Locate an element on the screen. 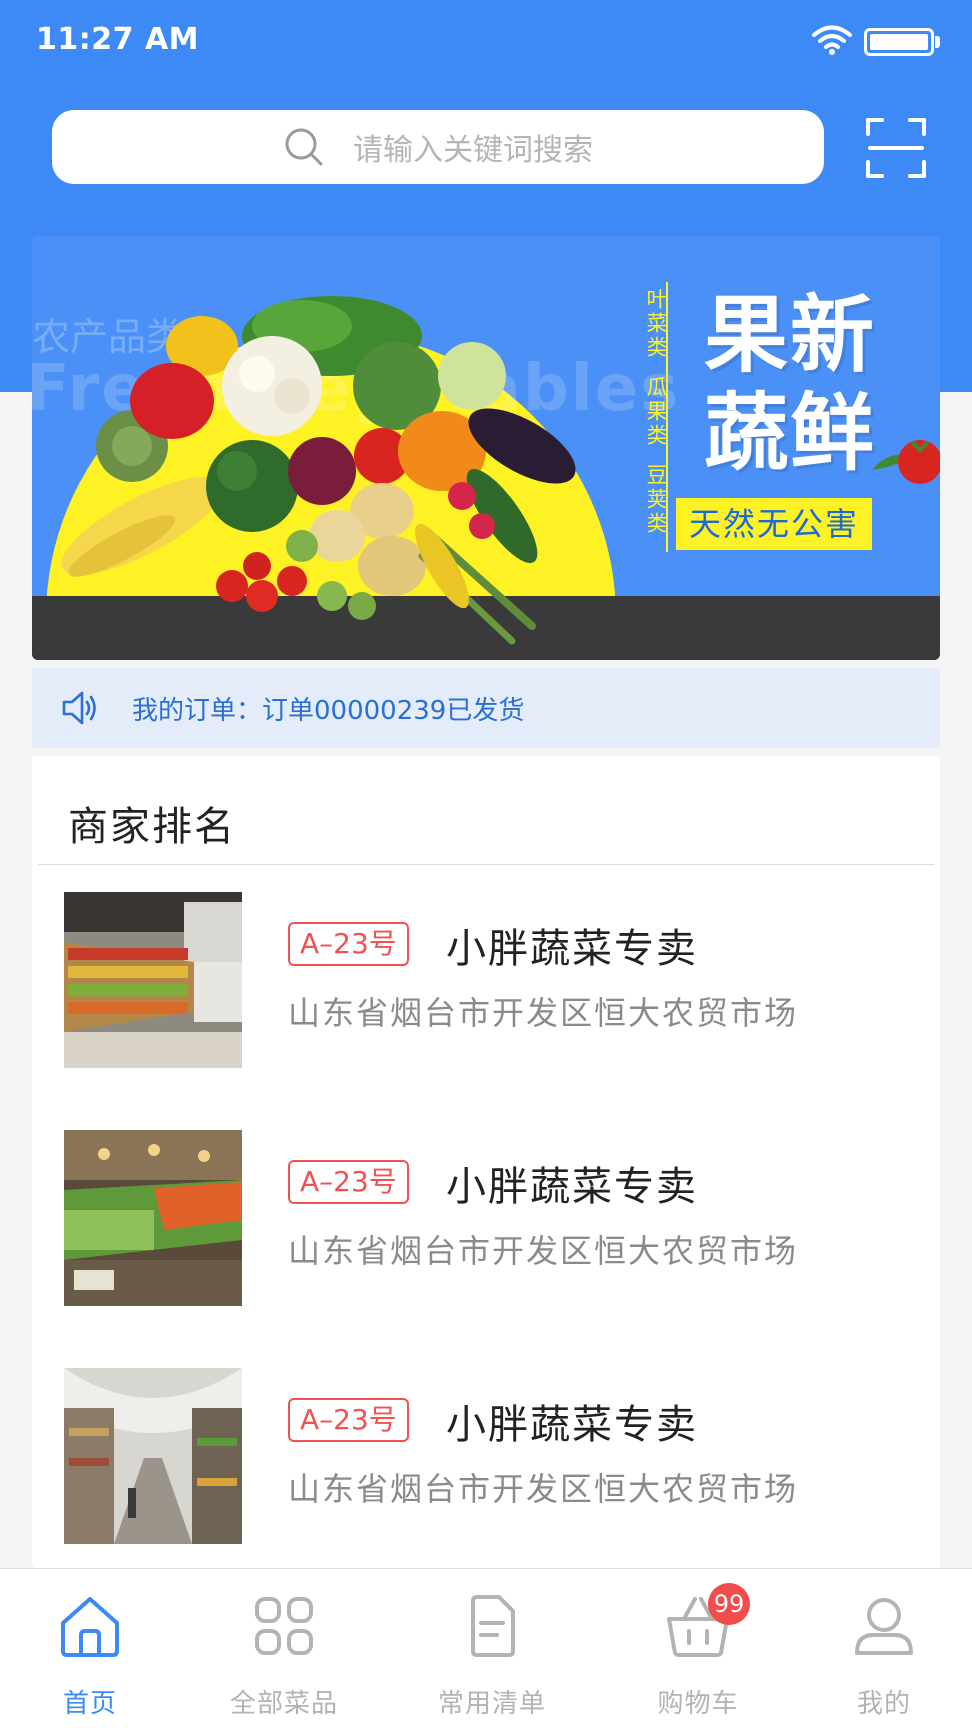  banner-title-line: 果新 is located at coordinates (789, 335).